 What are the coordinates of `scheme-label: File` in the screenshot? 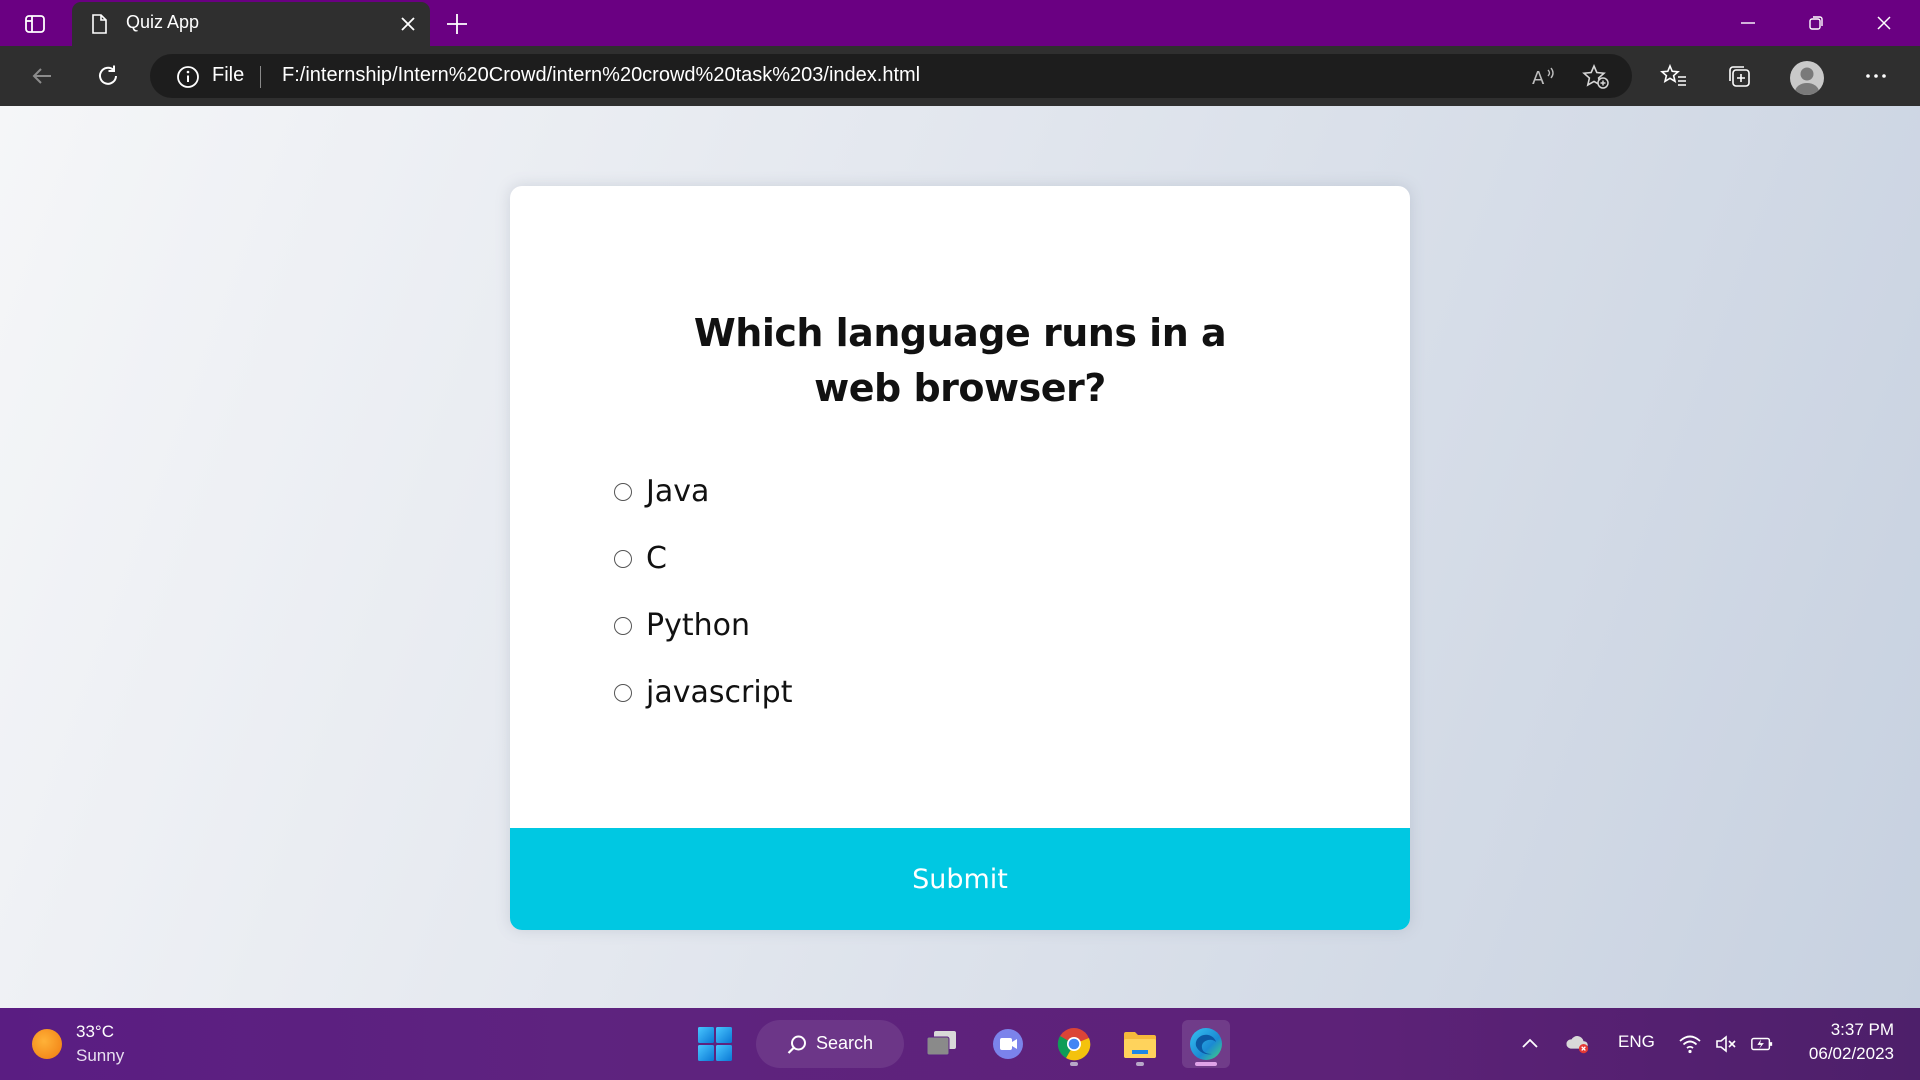 It's located at (228, 75).